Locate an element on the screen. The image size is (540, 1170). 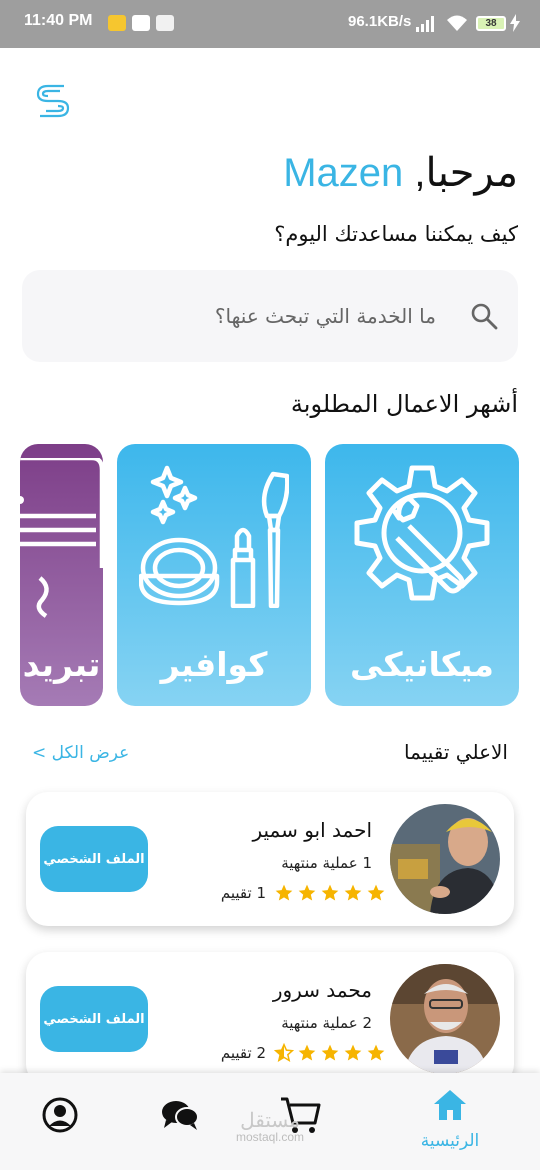
nav-home is located at coordinates (450, 1105).